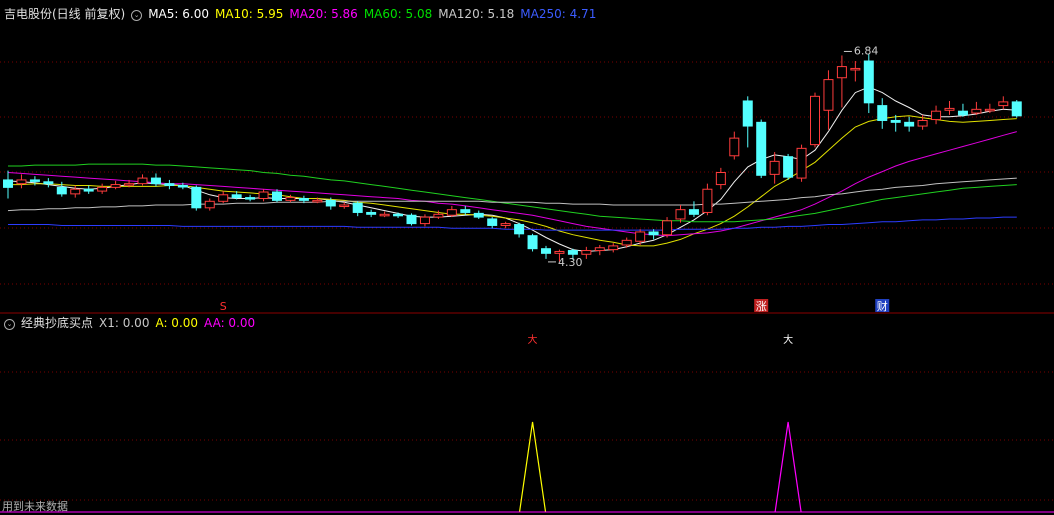 This screenshot has height=515, width=1054. I want to click on marker-2: 财, so click(882, 306).